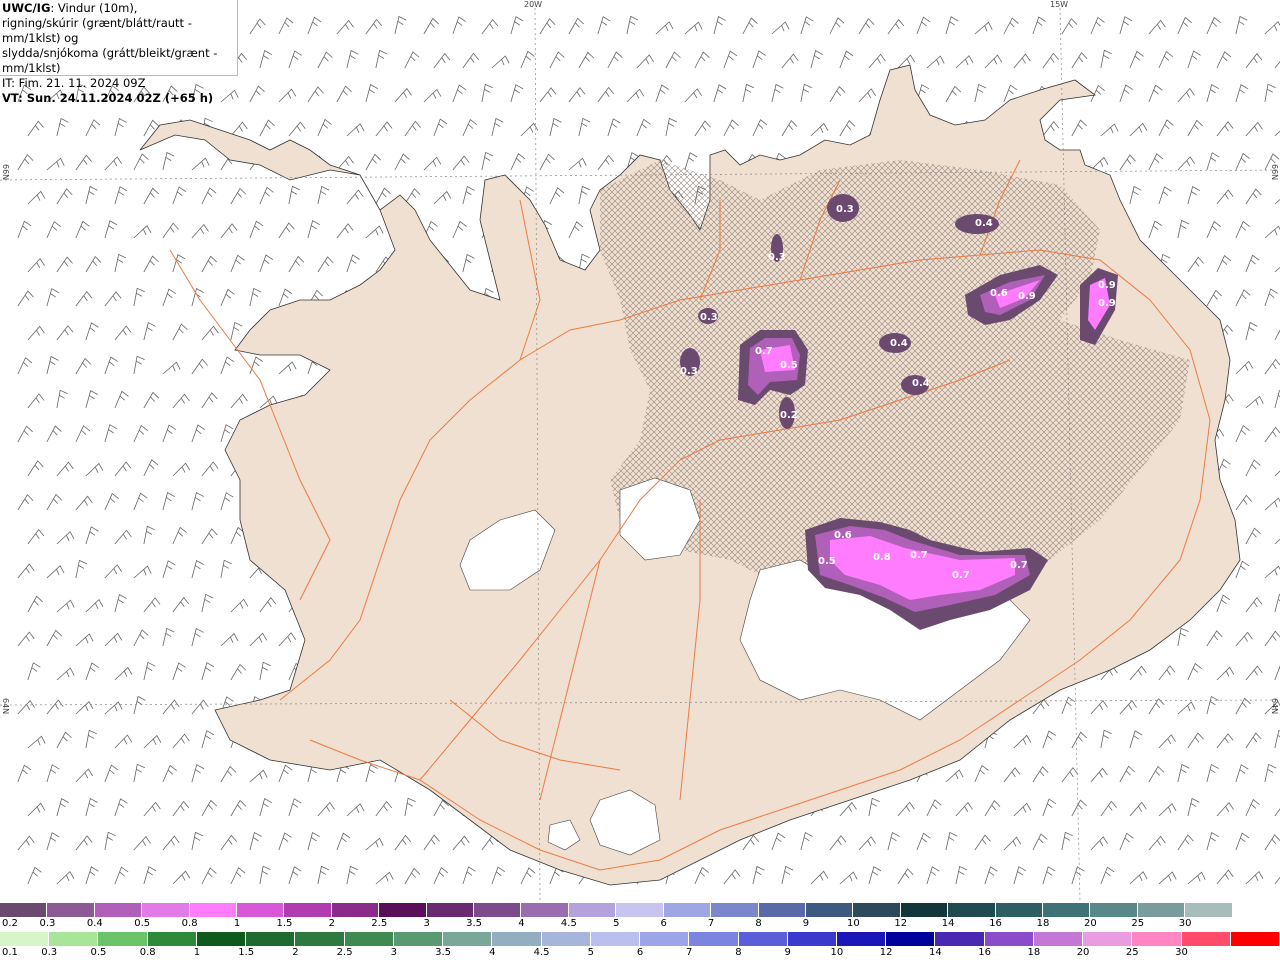 The image size is (1280, 960). Describe the element at coordinates (10, 952) in the screenshot. I see `legend-label: 0.1` at that location.